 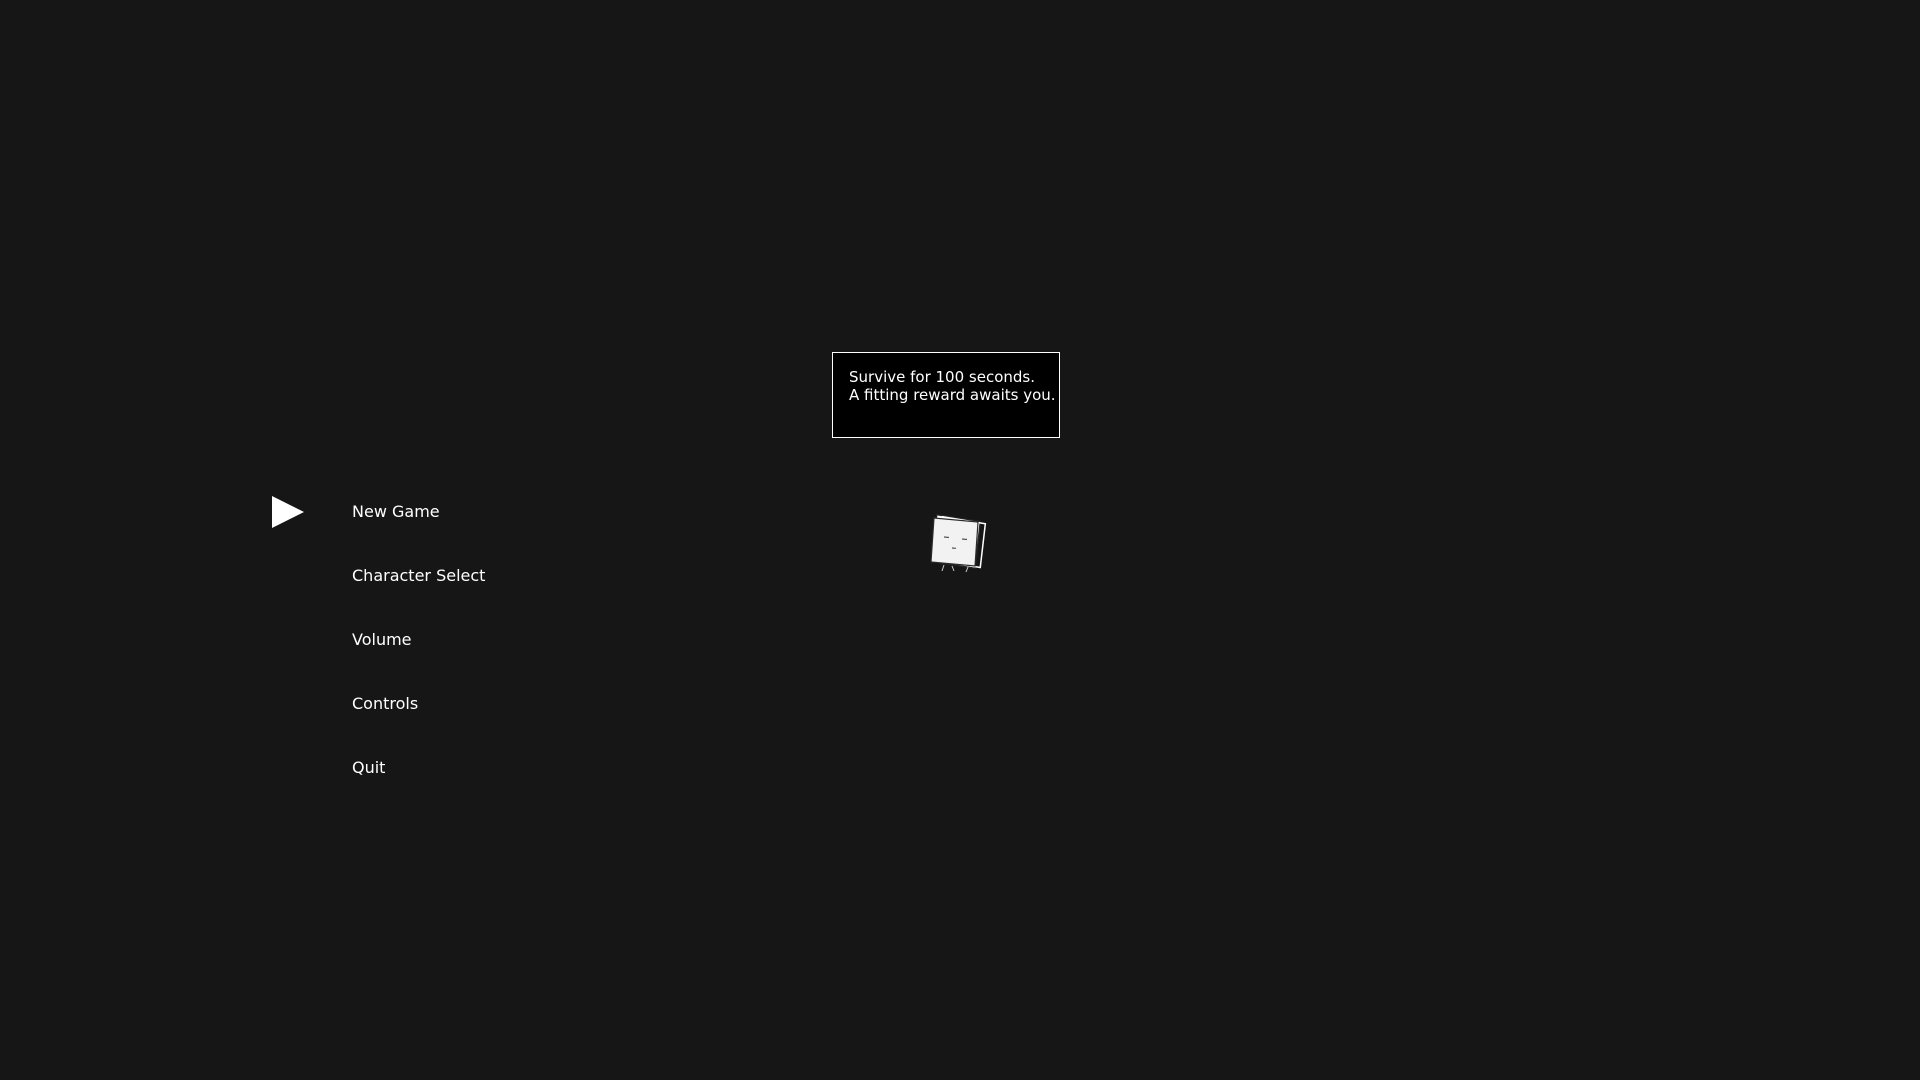 What do you see at coordinates (368, 768) in the screenshot?
I see `menu-item-quit: Quit` at bounding box center [368, 768].